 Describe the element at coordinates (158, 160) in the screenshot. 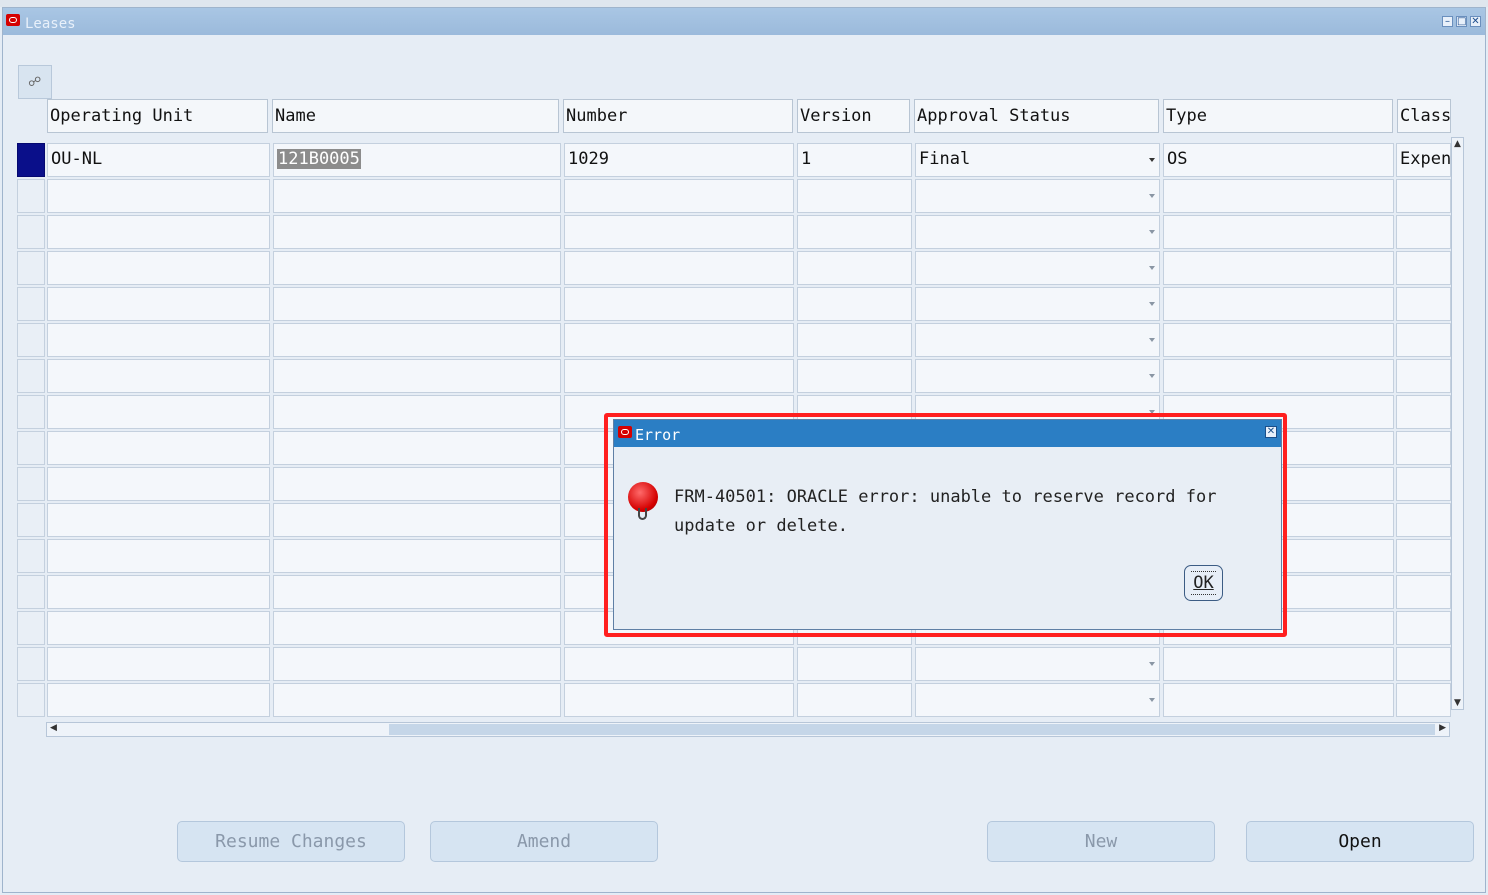

I see `cell-operating-unit: OU-NL` at that location.